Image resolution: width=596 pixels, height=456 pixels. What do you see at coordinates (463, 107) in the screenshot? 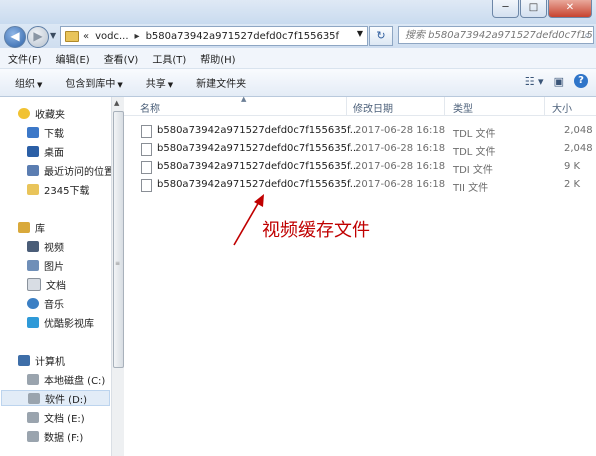
I see `column-header-type: 类型` at bounding box center [463, 107].